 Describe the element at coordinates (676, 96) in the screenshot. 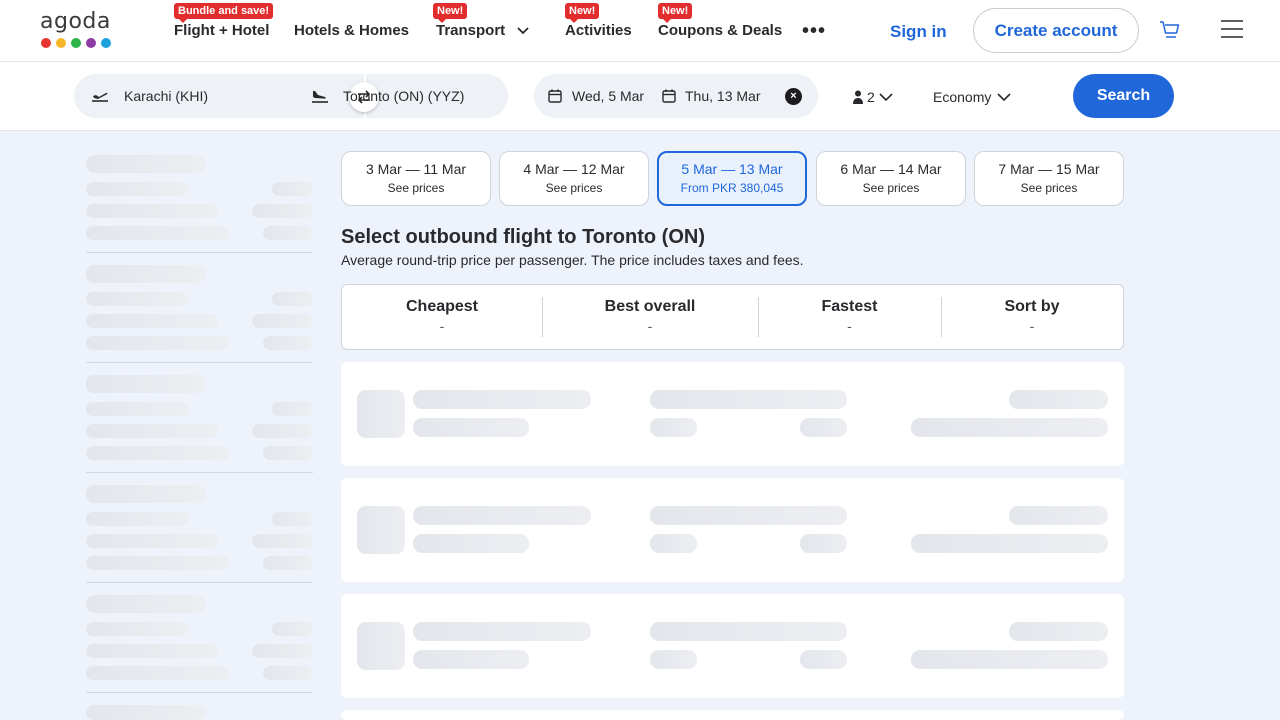

I see `dates-field: Wed, 5 Mar Thu, 13 Mar ×` at that location.